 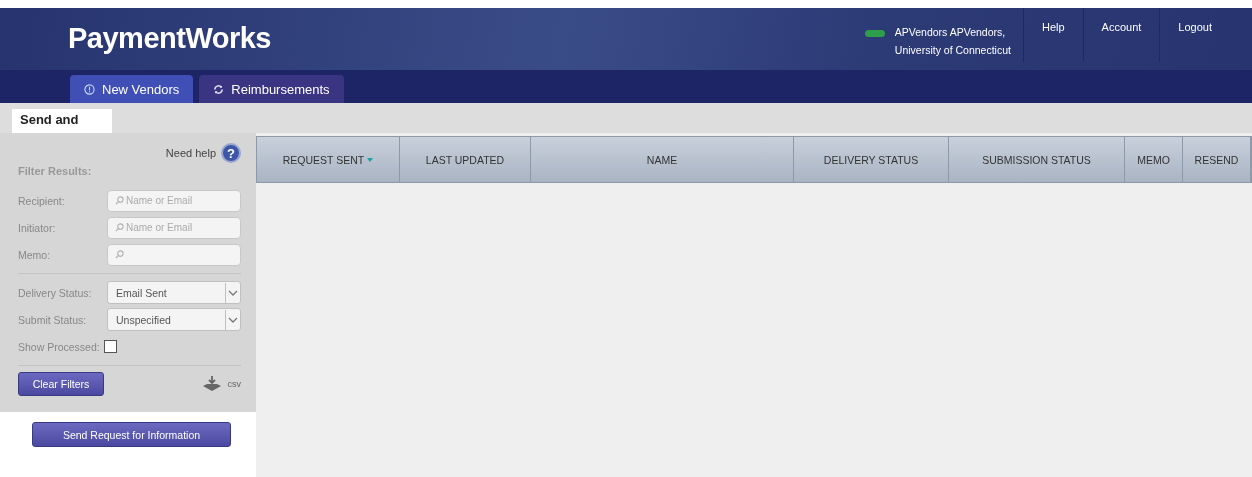 What do you see at coordinates (42, 200) in the screenshot?
I see `filter-label: Recipient:` at bounding box center [42, 200].